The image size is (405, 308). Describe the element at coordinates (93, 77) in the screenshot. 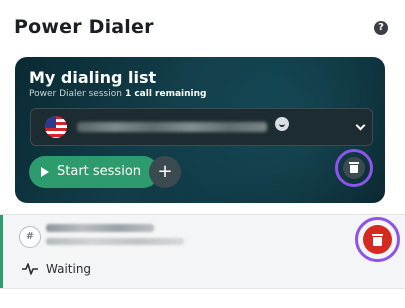

I see `card-title: My dialing list` at that location.